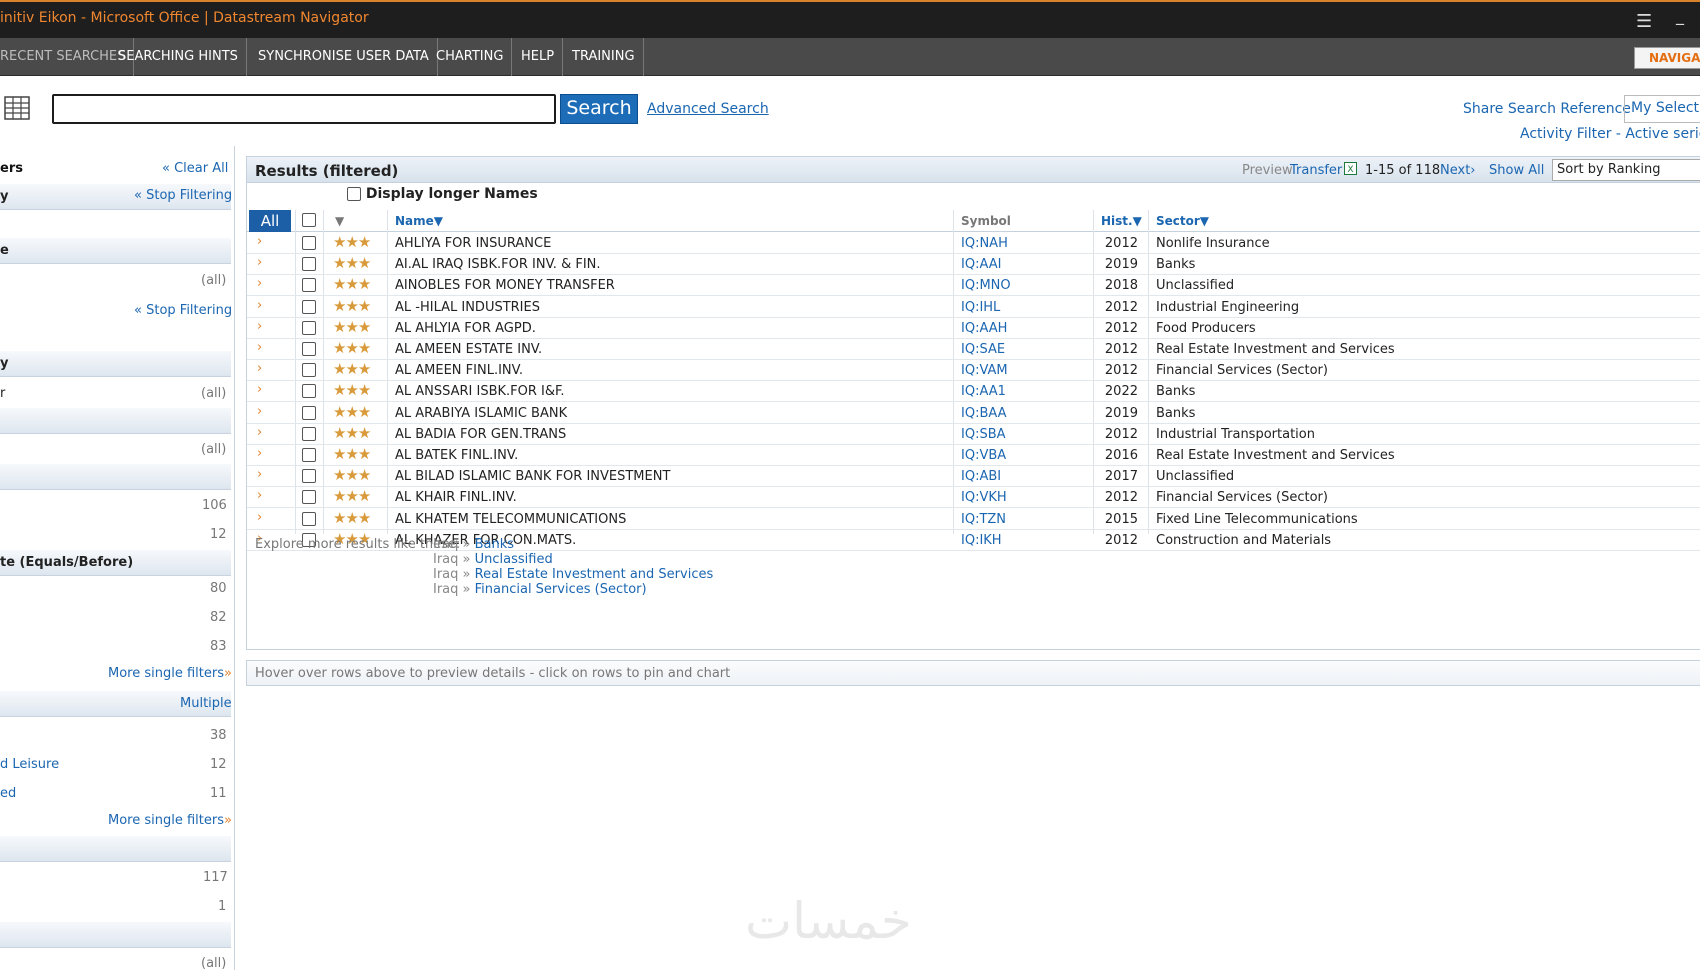  I want to click on column-name-header: Name▼, so click(419, 221).